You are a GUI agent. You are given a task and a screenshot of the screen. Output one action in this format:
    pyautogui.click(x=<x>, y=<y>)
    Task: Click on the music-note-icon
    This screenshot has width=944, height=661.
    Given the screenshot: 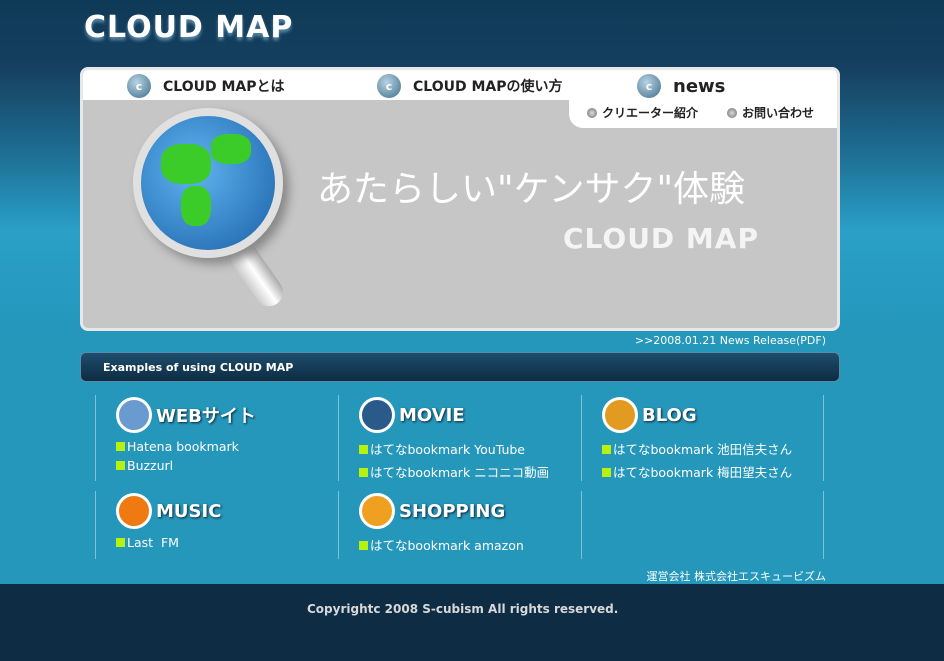 What is the action you would take?
    pyautogui.click(x=134, y=511)
    